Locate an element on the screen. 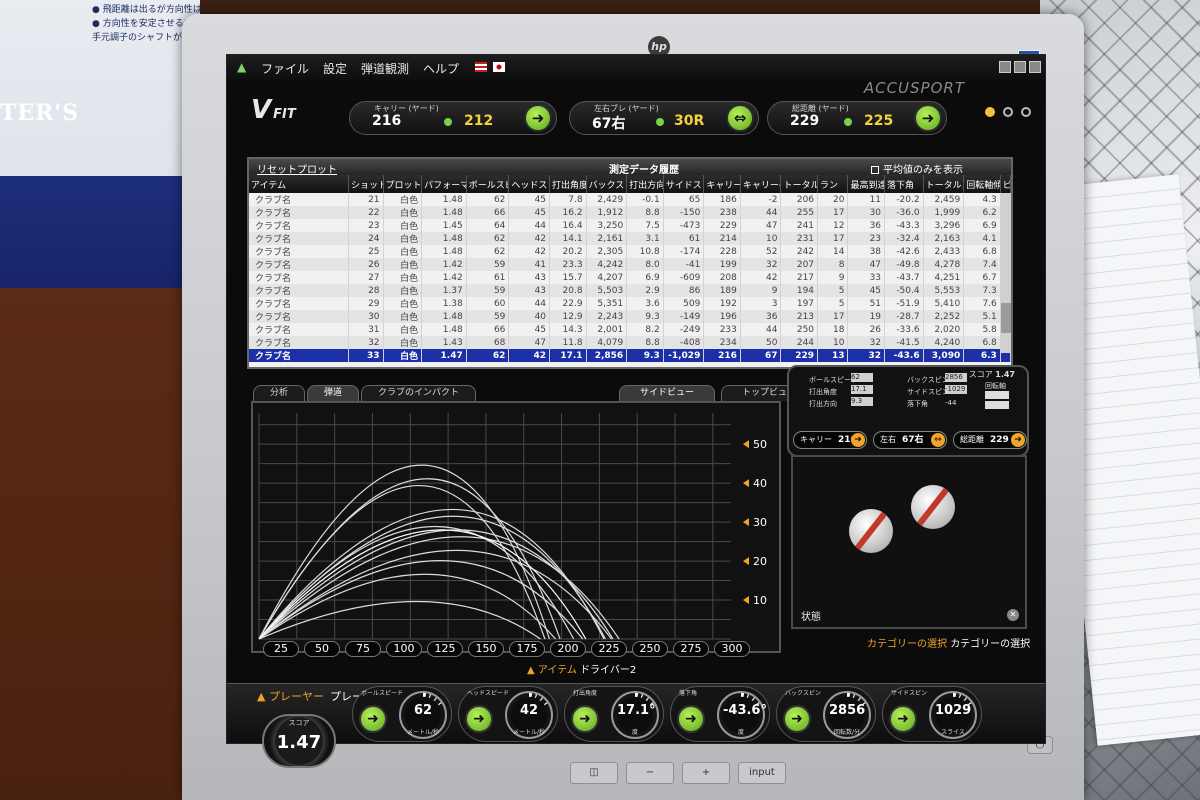 The height and width of the screenshot is (800, 1200). column-header: パフォーマンス is located at coordinates (444, 184).